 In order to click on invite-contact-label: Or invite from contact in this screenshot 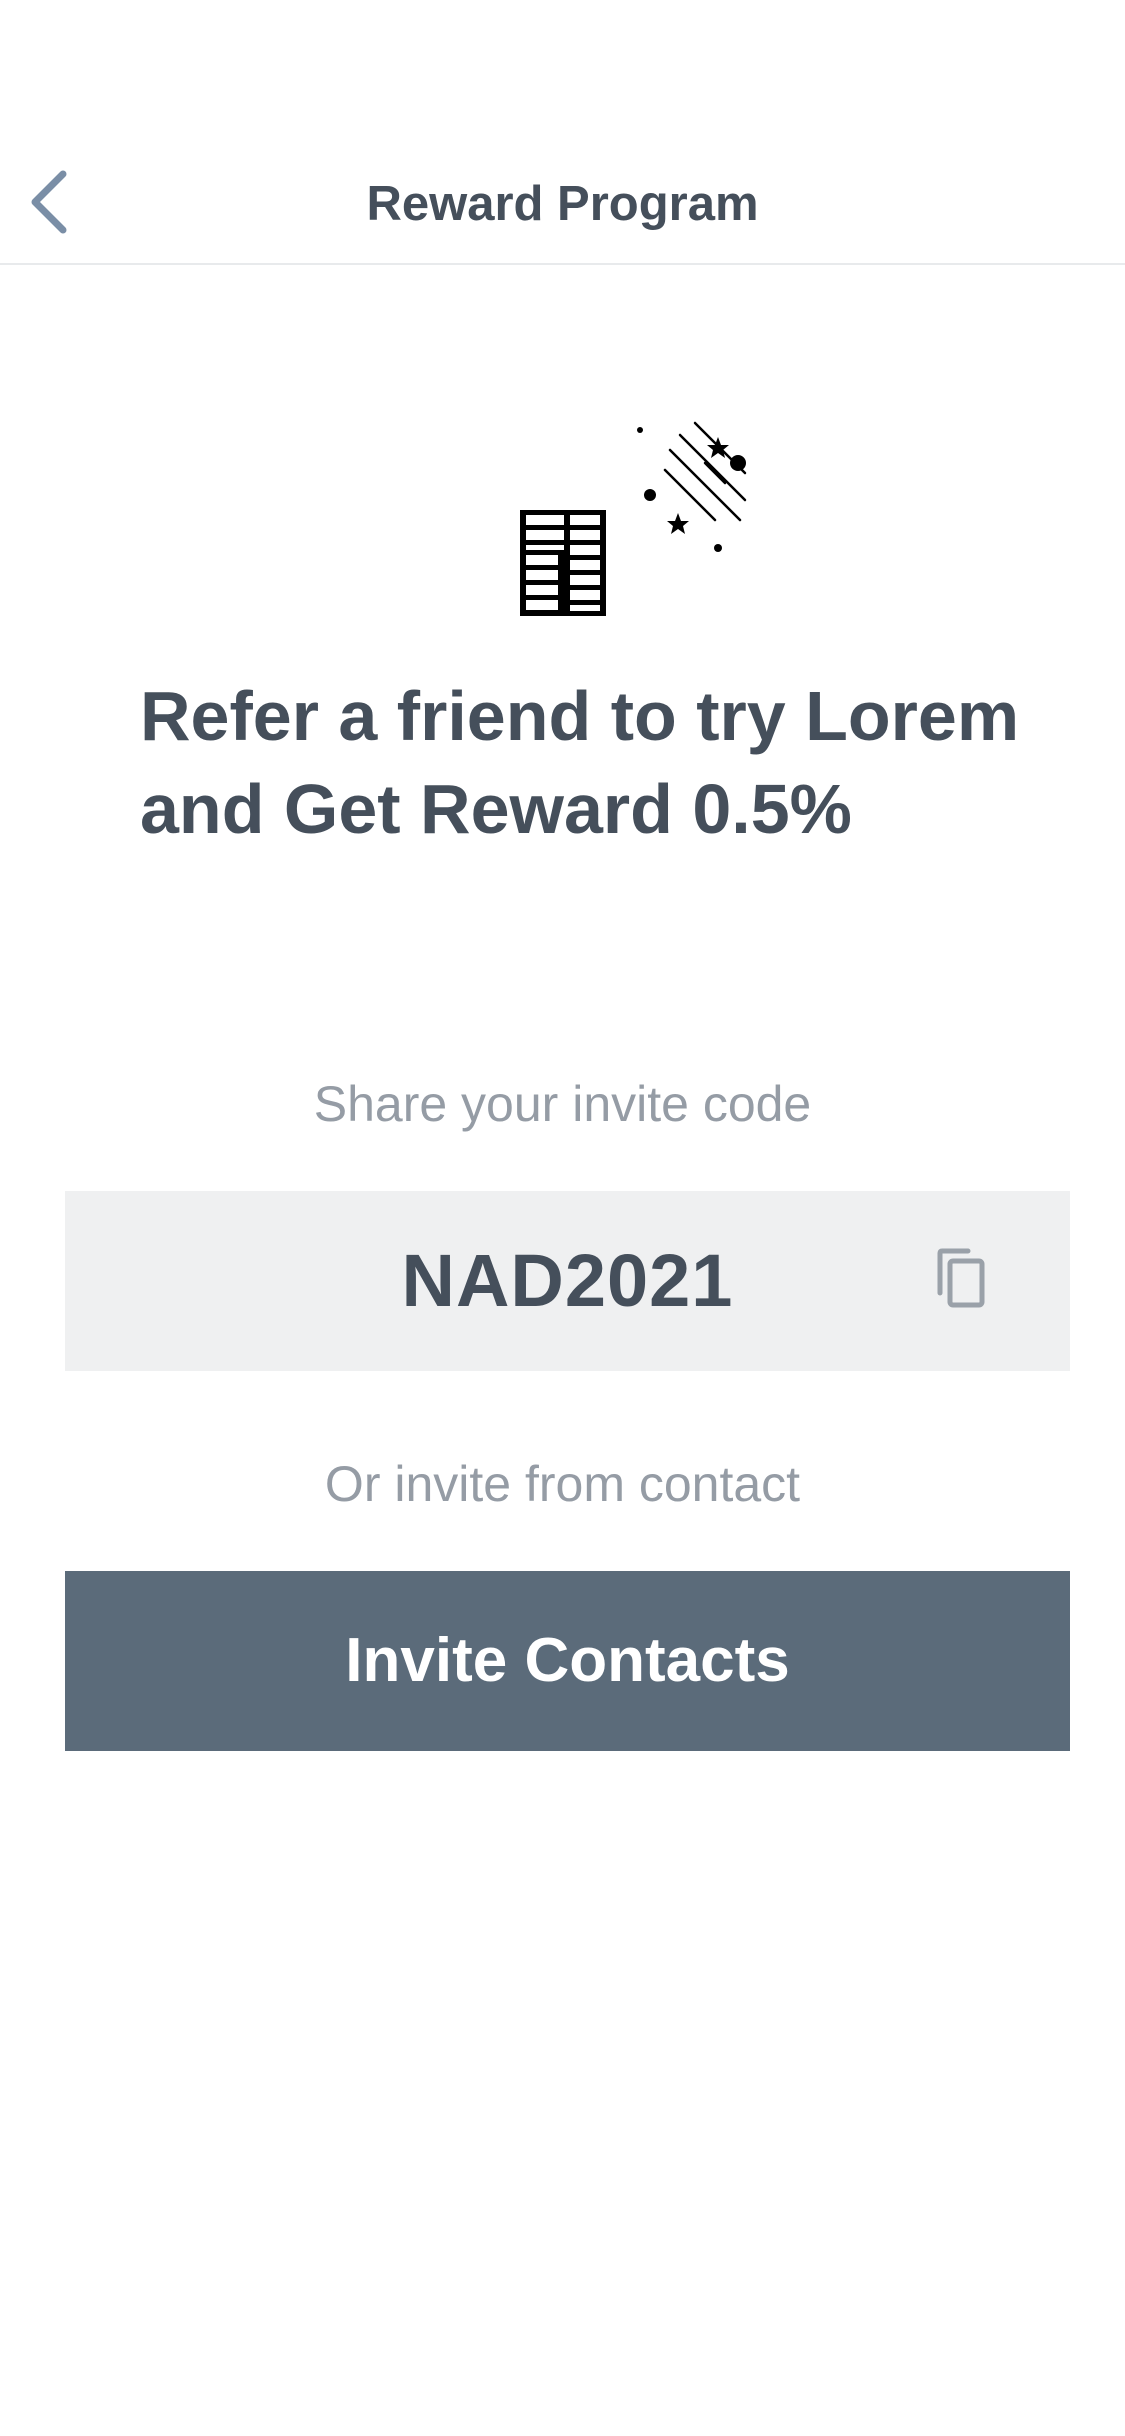, I will do `click(562, 1484)`.